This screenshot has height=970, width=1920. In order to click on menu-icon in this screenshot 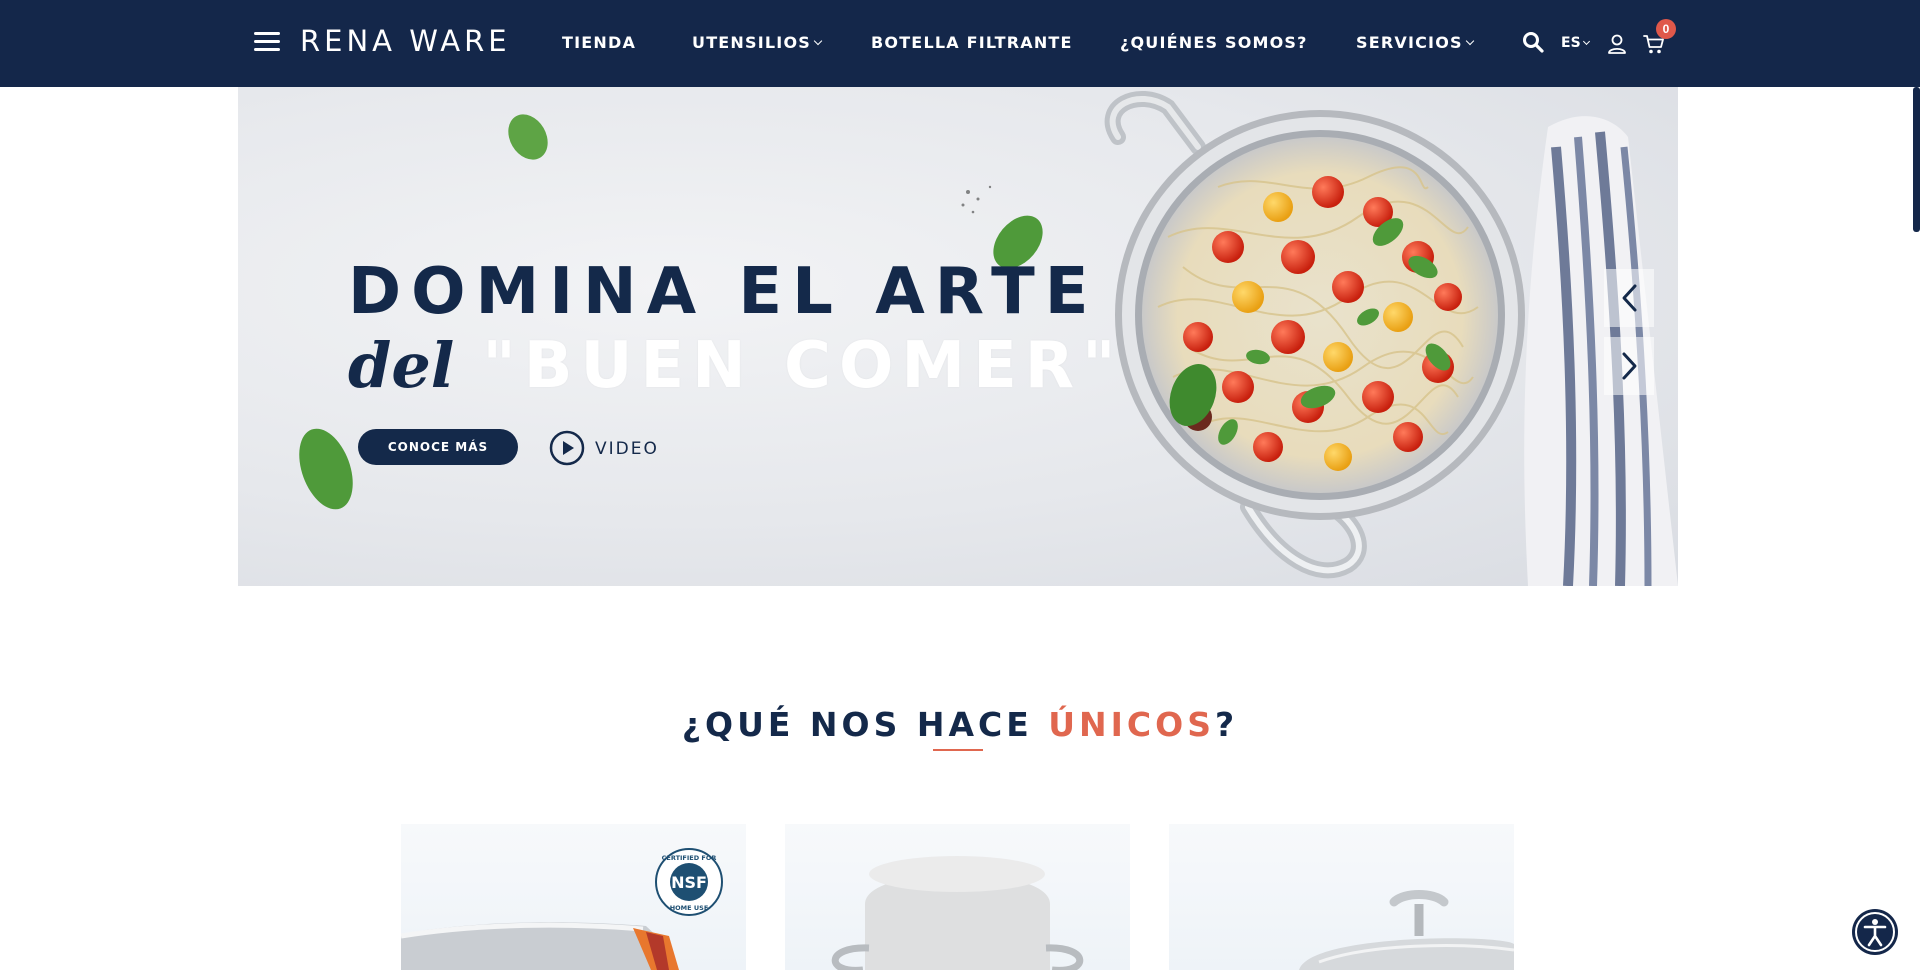, I will do `click(267, 42)`.